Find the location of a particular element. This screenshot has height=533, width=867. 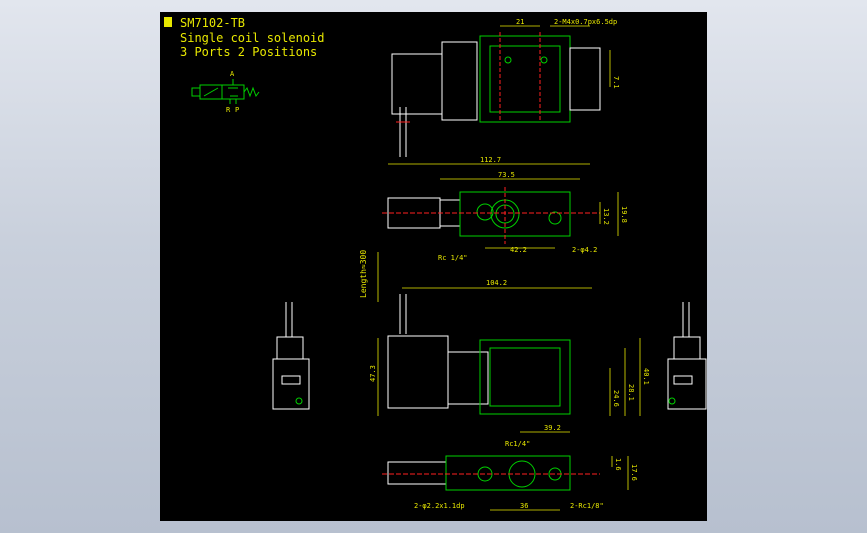

dim-hole-dia: 2-φ4.2 is located at coordinates (584, 250).